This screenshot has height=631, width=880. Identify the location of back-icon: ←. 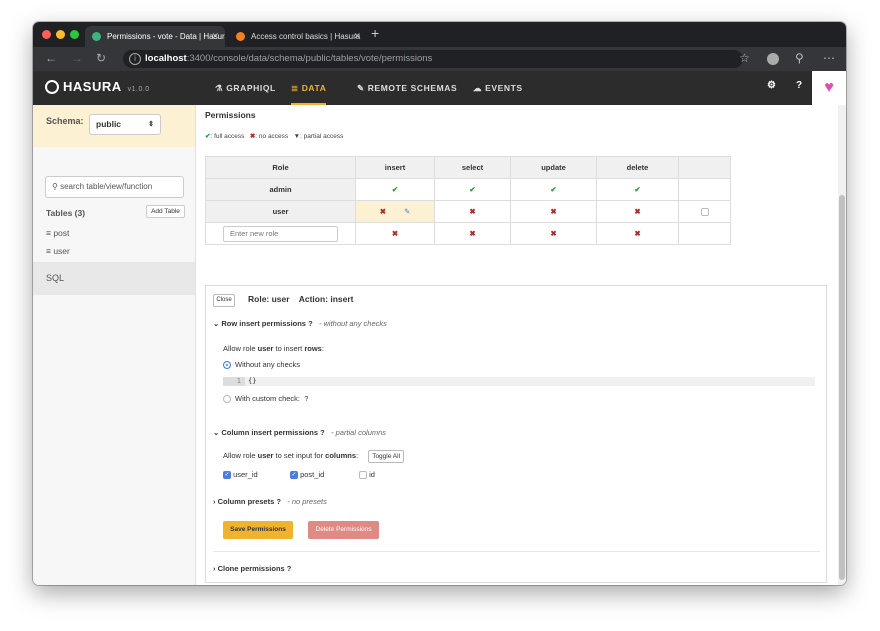
(51, 58).